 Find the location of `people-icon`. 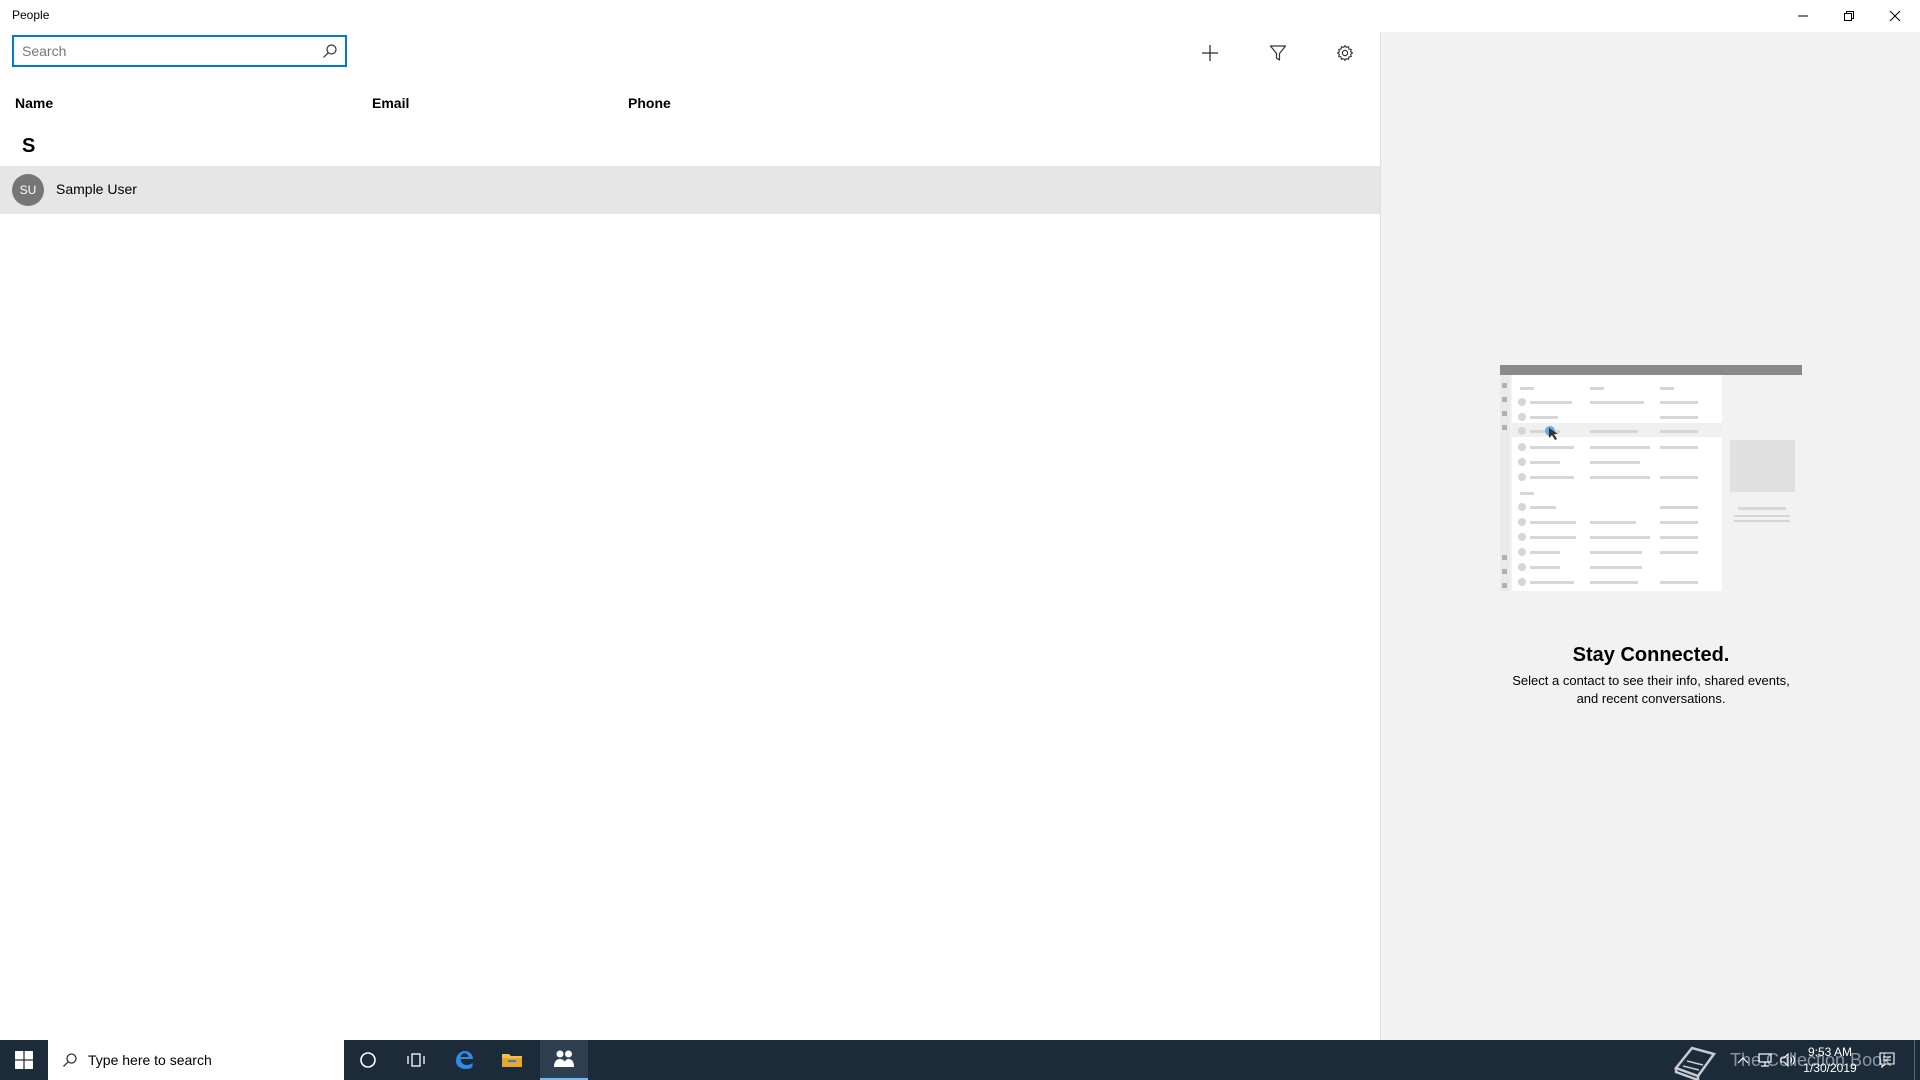

people-icon is located at coordinates (564, 1058).